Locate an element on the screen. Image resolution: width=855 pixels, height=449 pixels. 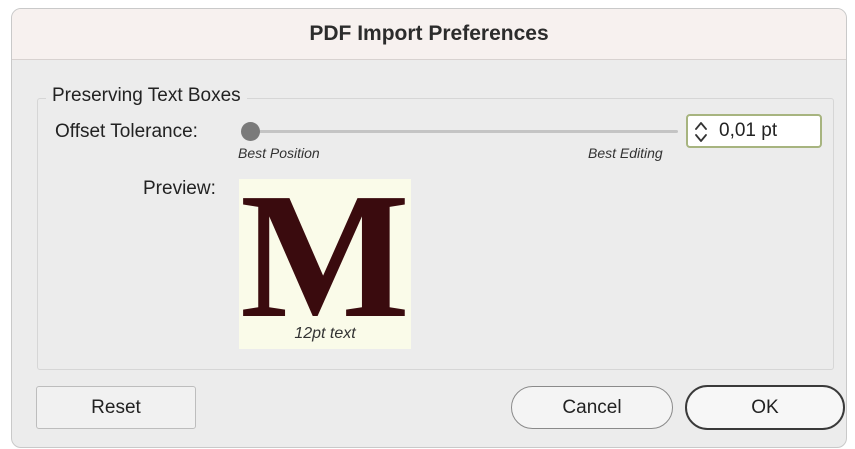
preview-label: Preview: is located at coordinates (179, 188).